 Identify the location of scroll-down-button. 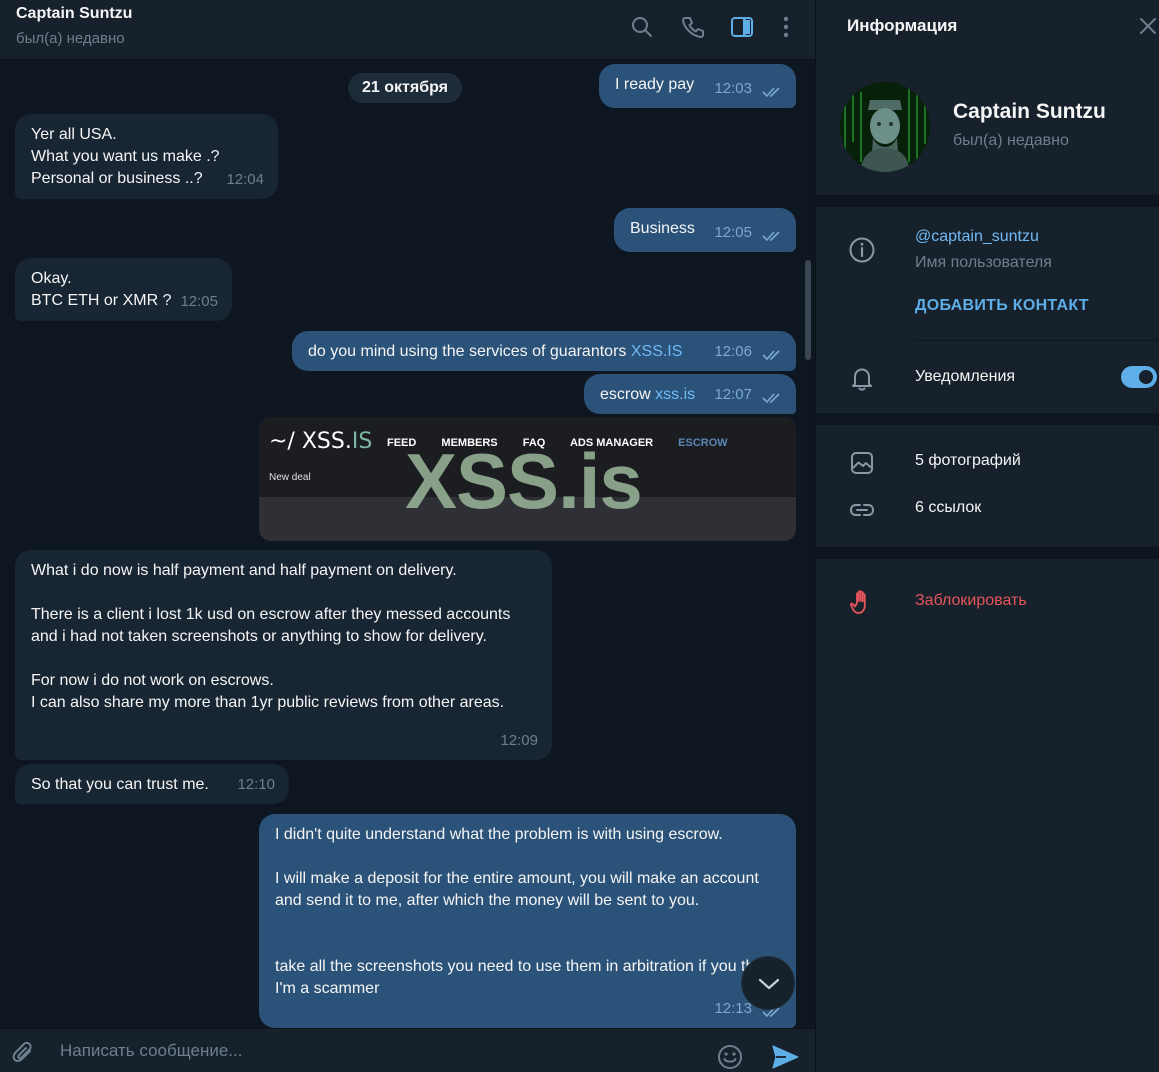
(768, 983).